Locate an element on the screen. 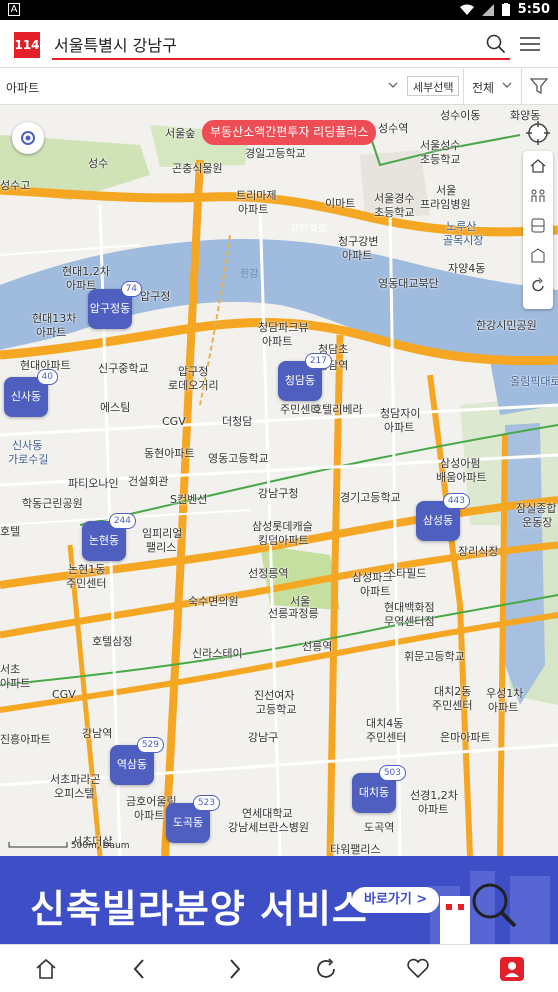 The width and height of the screenshot is (558, 992). search-bar: 114 is located at coordinates (279, 44).